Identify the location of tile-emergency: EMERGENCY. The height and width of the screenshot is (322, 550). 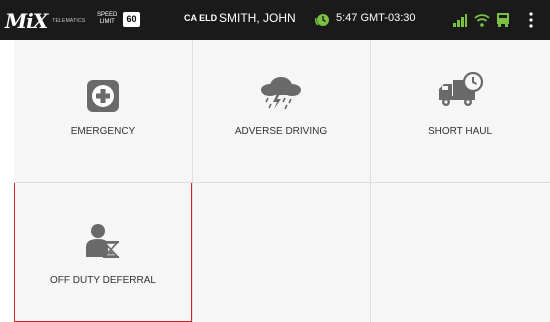
(103, 111).